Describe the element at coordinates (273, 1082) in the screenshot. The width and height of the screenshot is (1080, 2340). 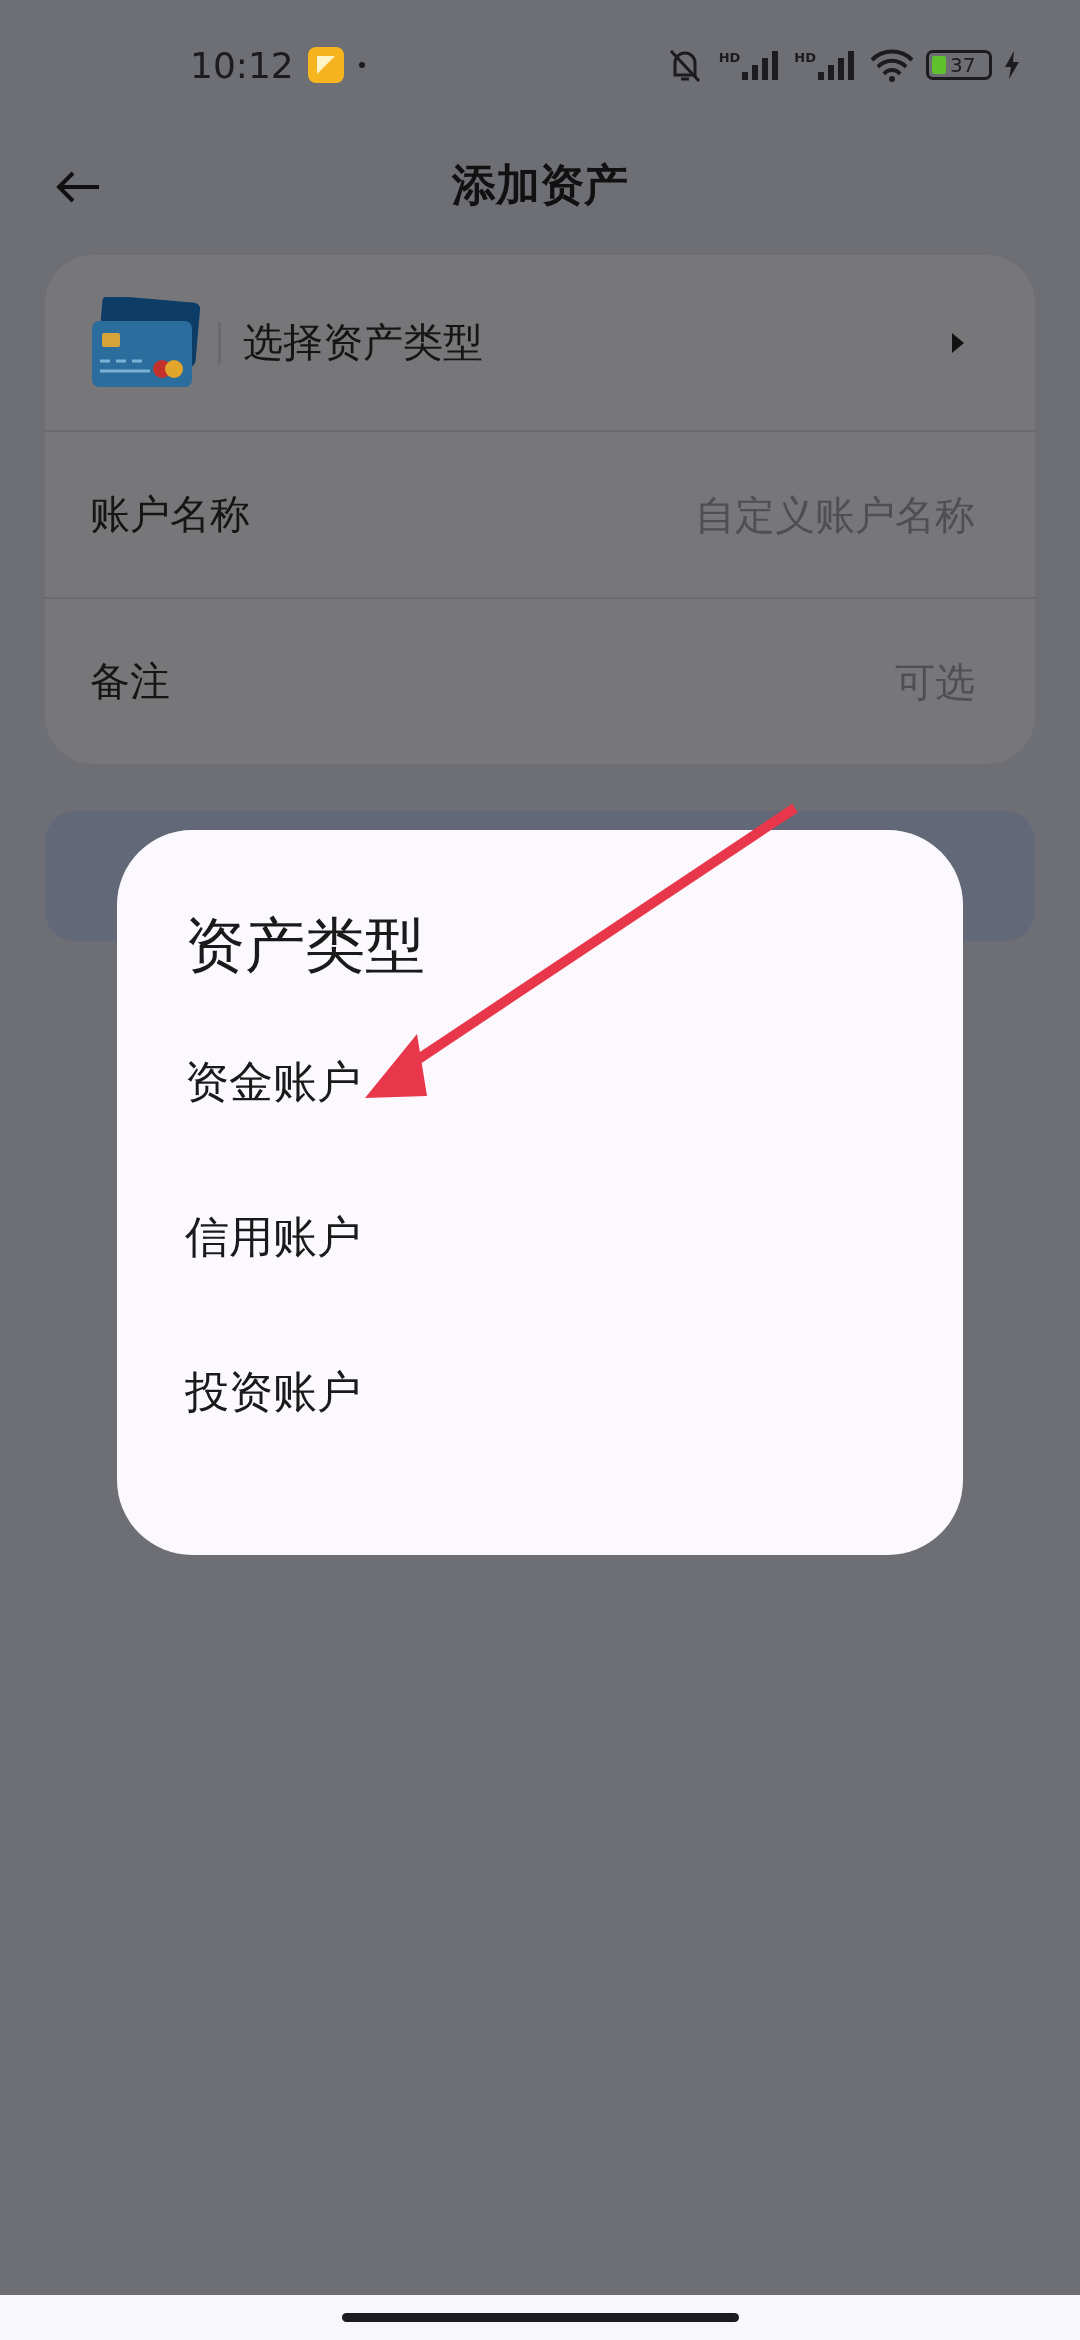
I see `option-item: 资金账户` at that location.